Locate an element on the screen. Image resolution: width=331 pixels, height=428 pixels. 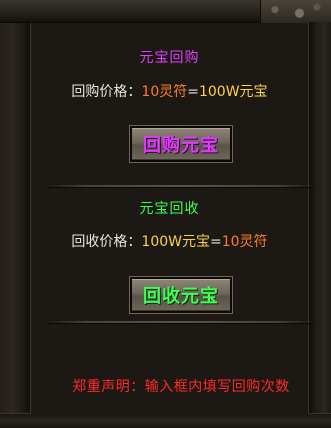
recycle-price-left: 100W元宝 is located at coordinates (175, 242).